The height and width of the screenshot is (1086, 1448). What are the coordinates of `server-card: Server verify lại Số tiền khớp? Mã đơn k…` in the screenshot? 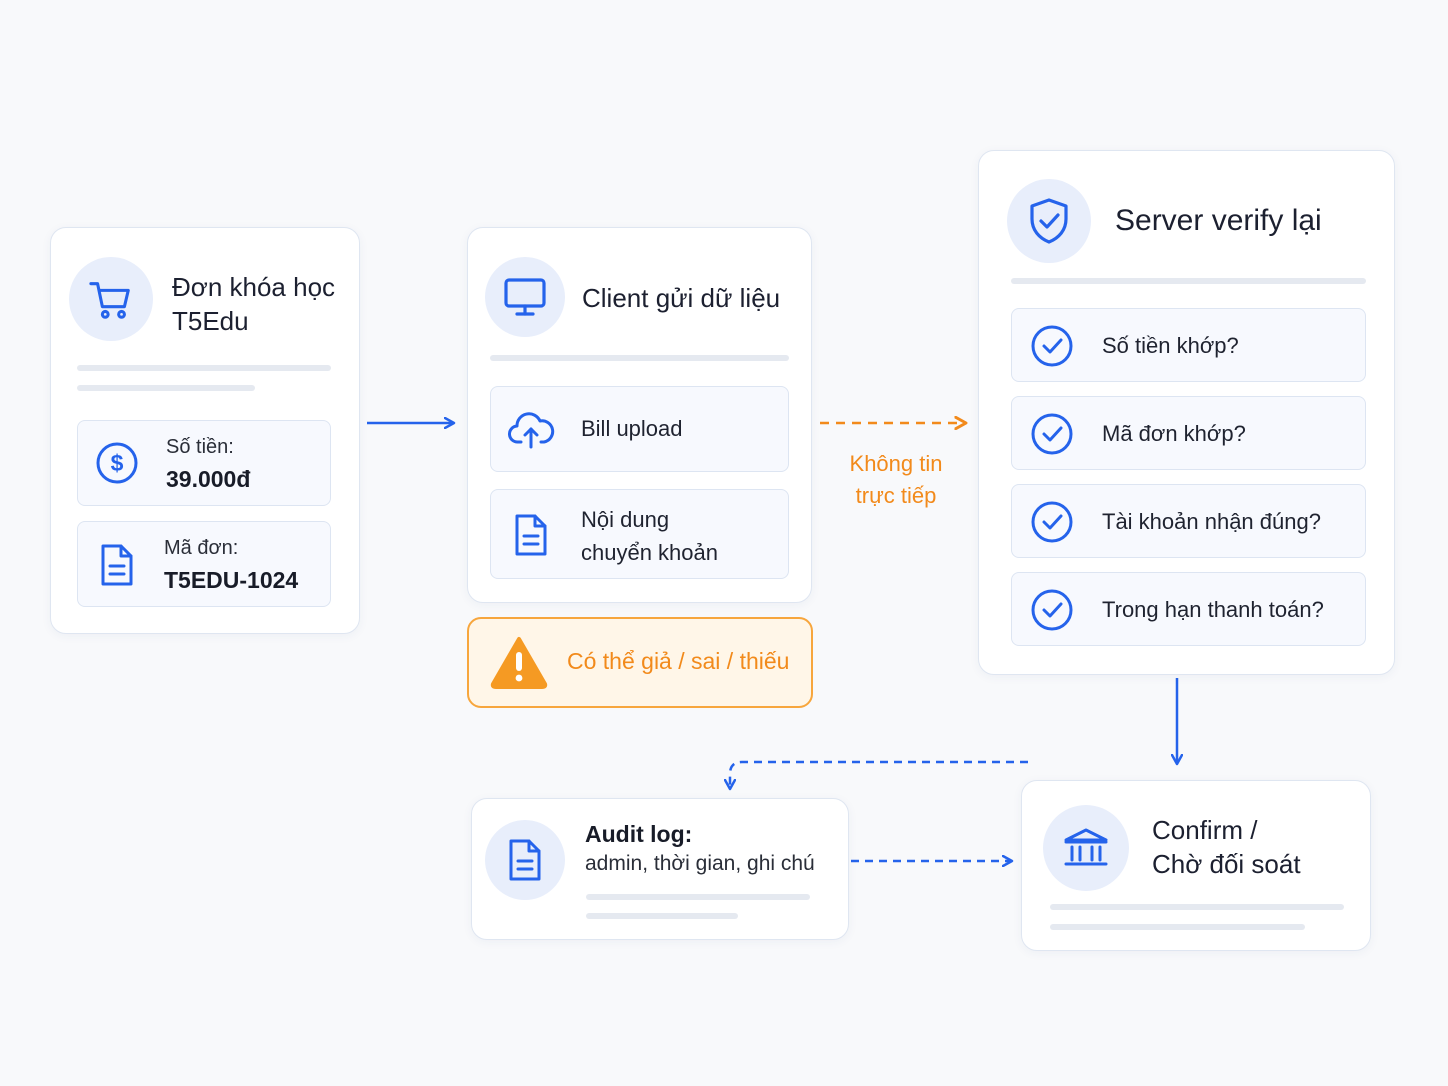 It's located at (1186, 412).